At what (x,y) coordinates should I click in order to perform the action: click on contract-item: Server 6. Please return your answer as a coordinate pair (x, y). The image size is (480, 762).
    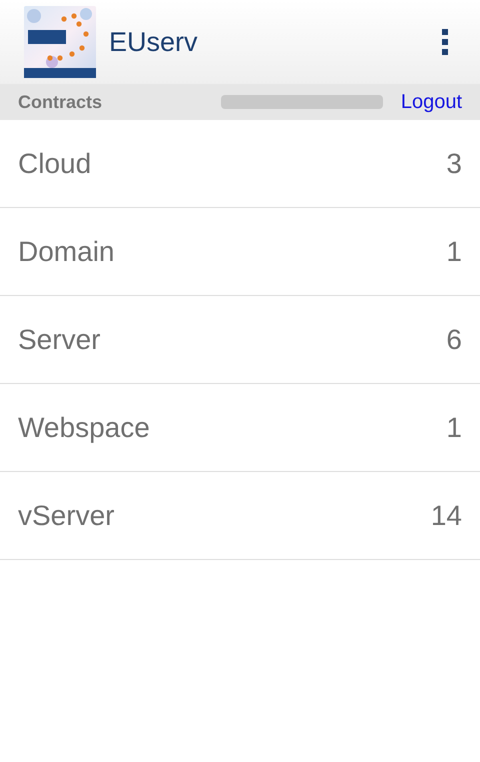
    Looking at the image, I should click on (240, 340).